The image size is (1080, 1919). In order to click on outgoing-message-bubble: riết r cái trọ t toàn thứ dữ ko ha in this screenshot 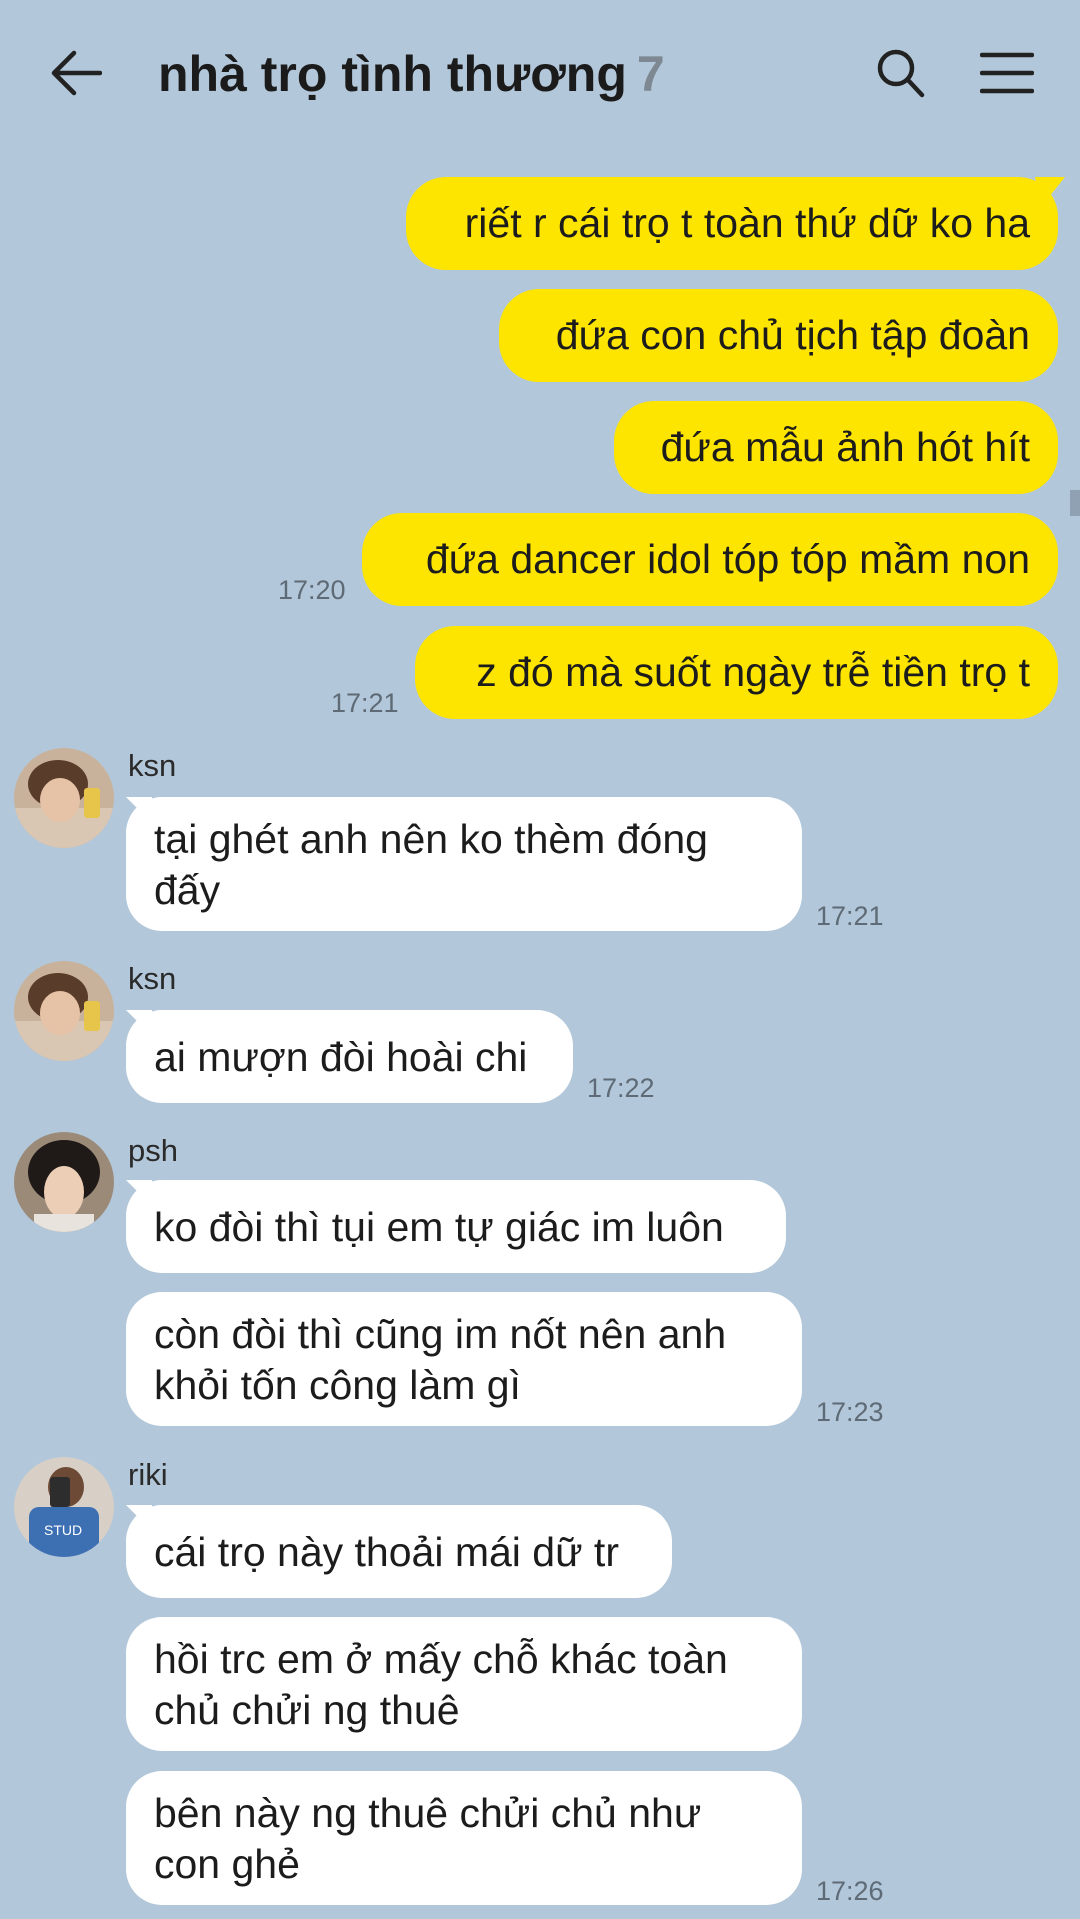, I will do `click(732, 223)`.